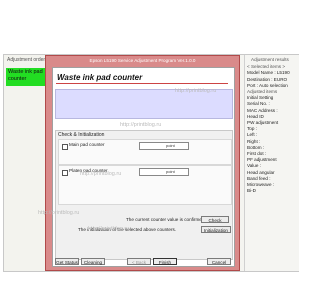  What do you see at coordinates (67, 261) in the screenshot?
I see `get-status-button: Get Status` at bounding box center [67, 261].